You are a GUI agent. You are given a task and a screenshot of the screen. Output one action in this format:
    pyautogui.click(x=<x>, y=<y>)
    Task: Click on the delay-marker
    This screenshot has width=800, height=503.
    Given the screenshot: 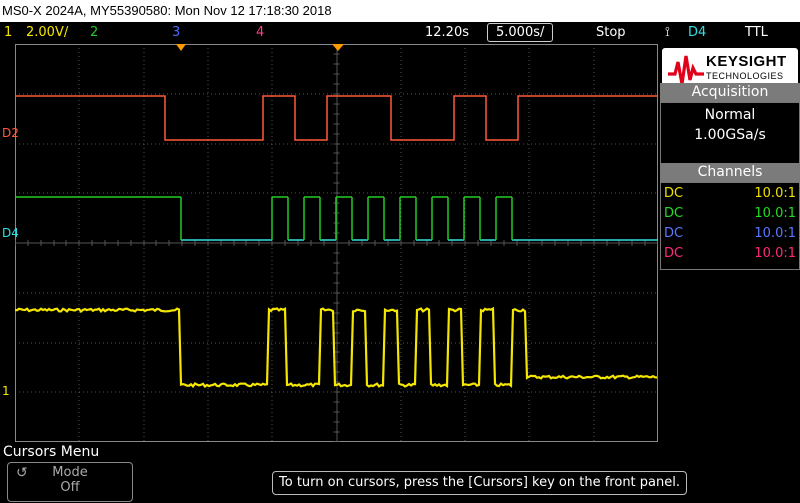 What is the action you would take?
    pyautogui.click(x=338, y=47)
    